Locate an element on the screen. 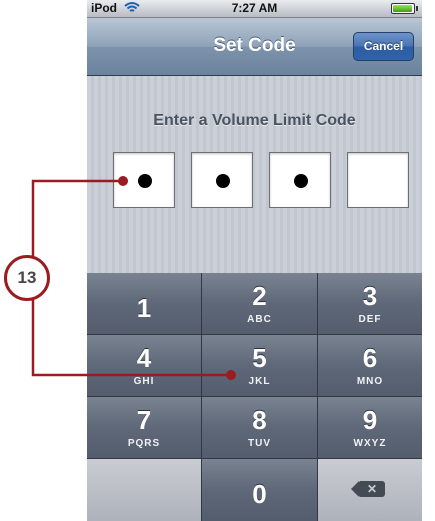 The height and width of the screenshot is (521, 435). callout-dot-top is located at coordinates (123, 181).